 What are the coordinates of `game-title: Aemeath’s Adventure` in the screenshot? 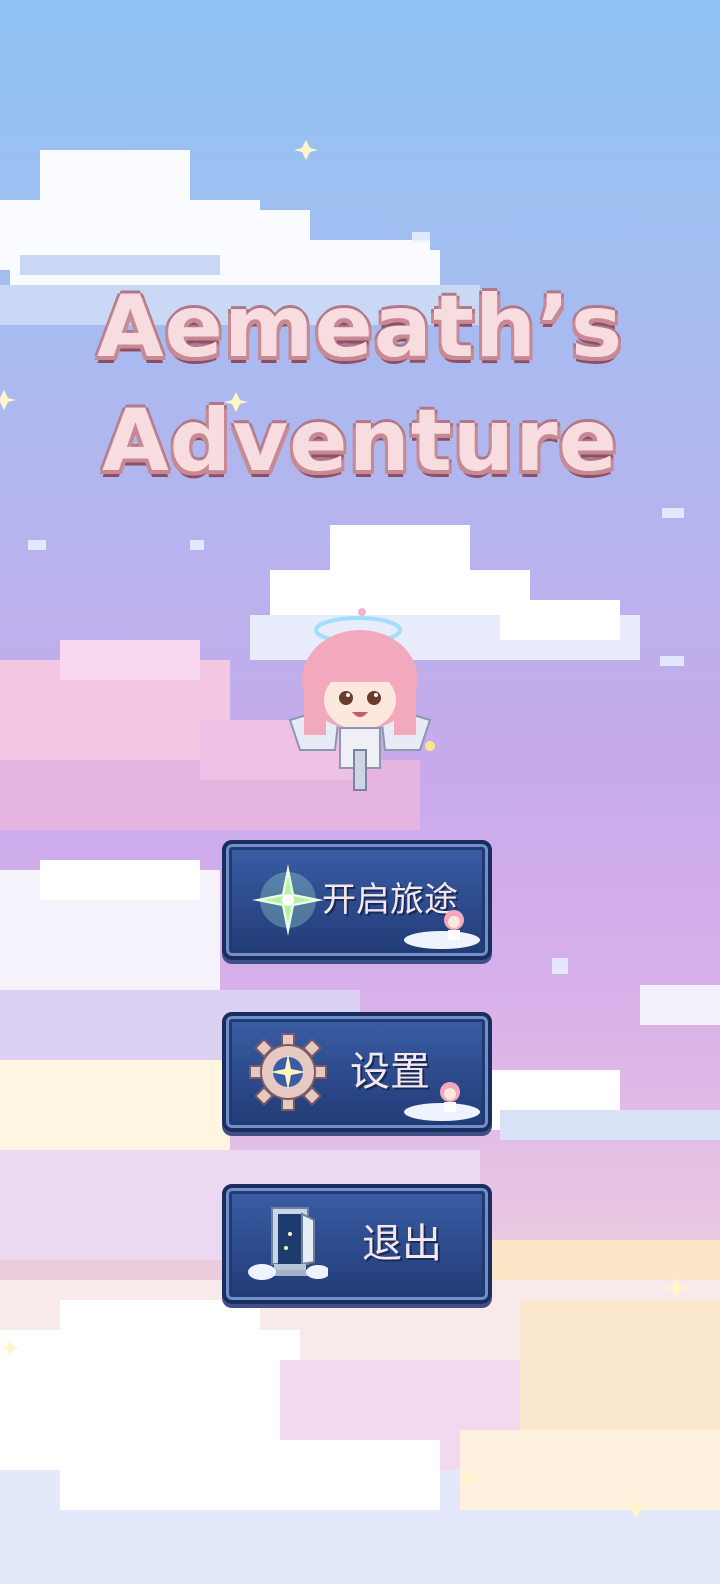 It's located at (360, 384).